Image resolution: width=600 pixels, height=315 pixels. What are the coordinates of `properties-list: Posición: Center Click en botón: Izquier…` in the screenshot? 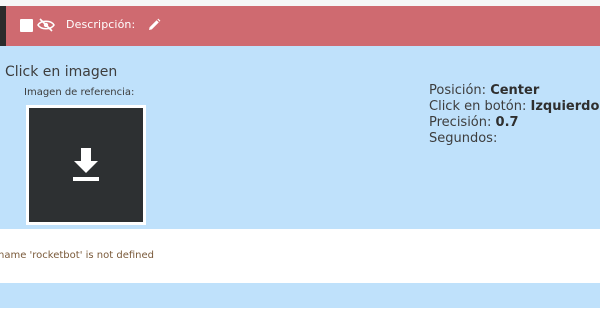 It's located at (514, 115).